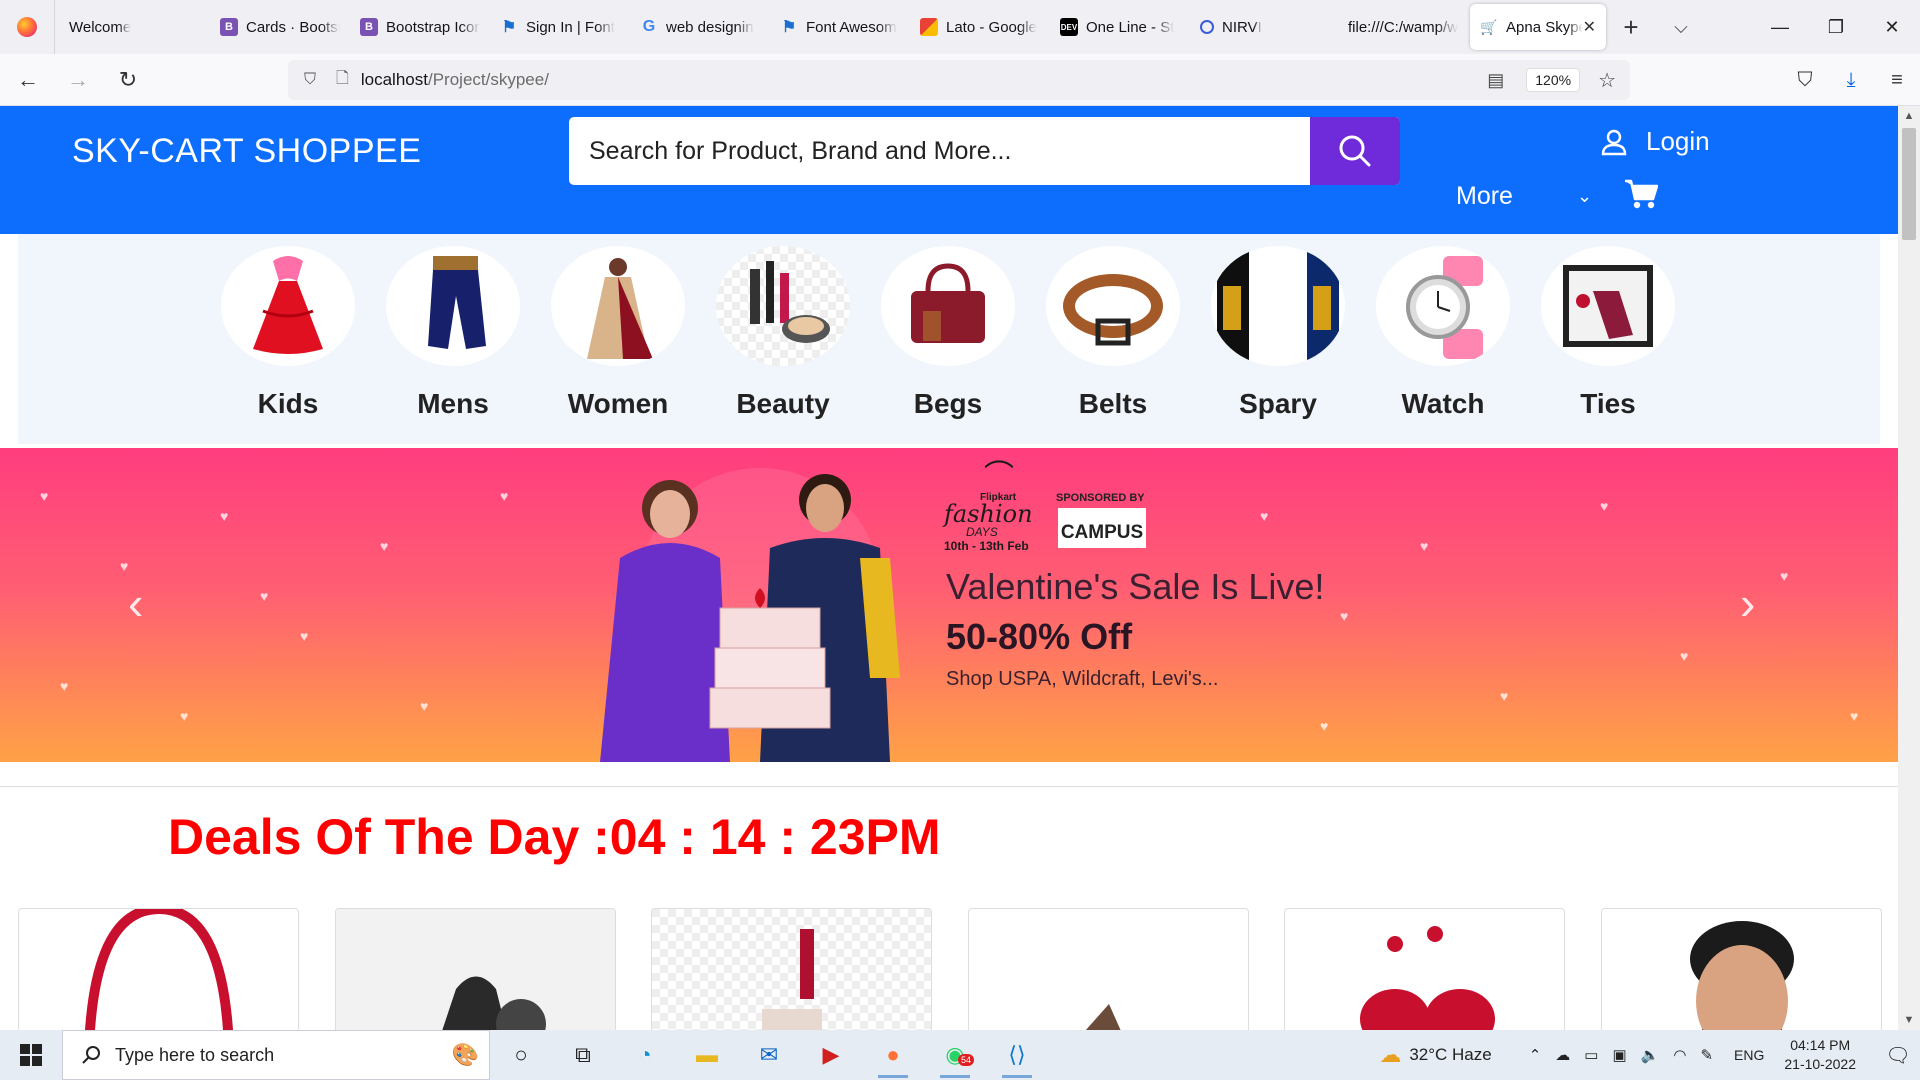 Image resolution: width=1920 pixels, height=1080 pixels. I want to click on category-label: Begs, so click(948, 403).